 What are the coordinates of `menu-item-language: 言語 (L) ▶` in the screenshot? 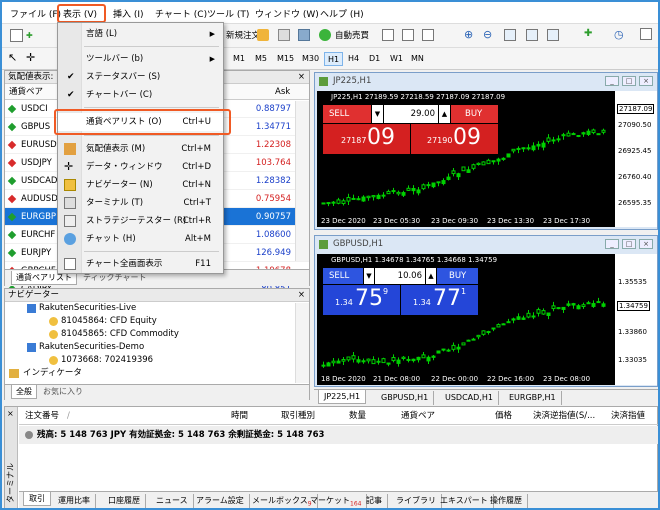 It's located at (140, 34).